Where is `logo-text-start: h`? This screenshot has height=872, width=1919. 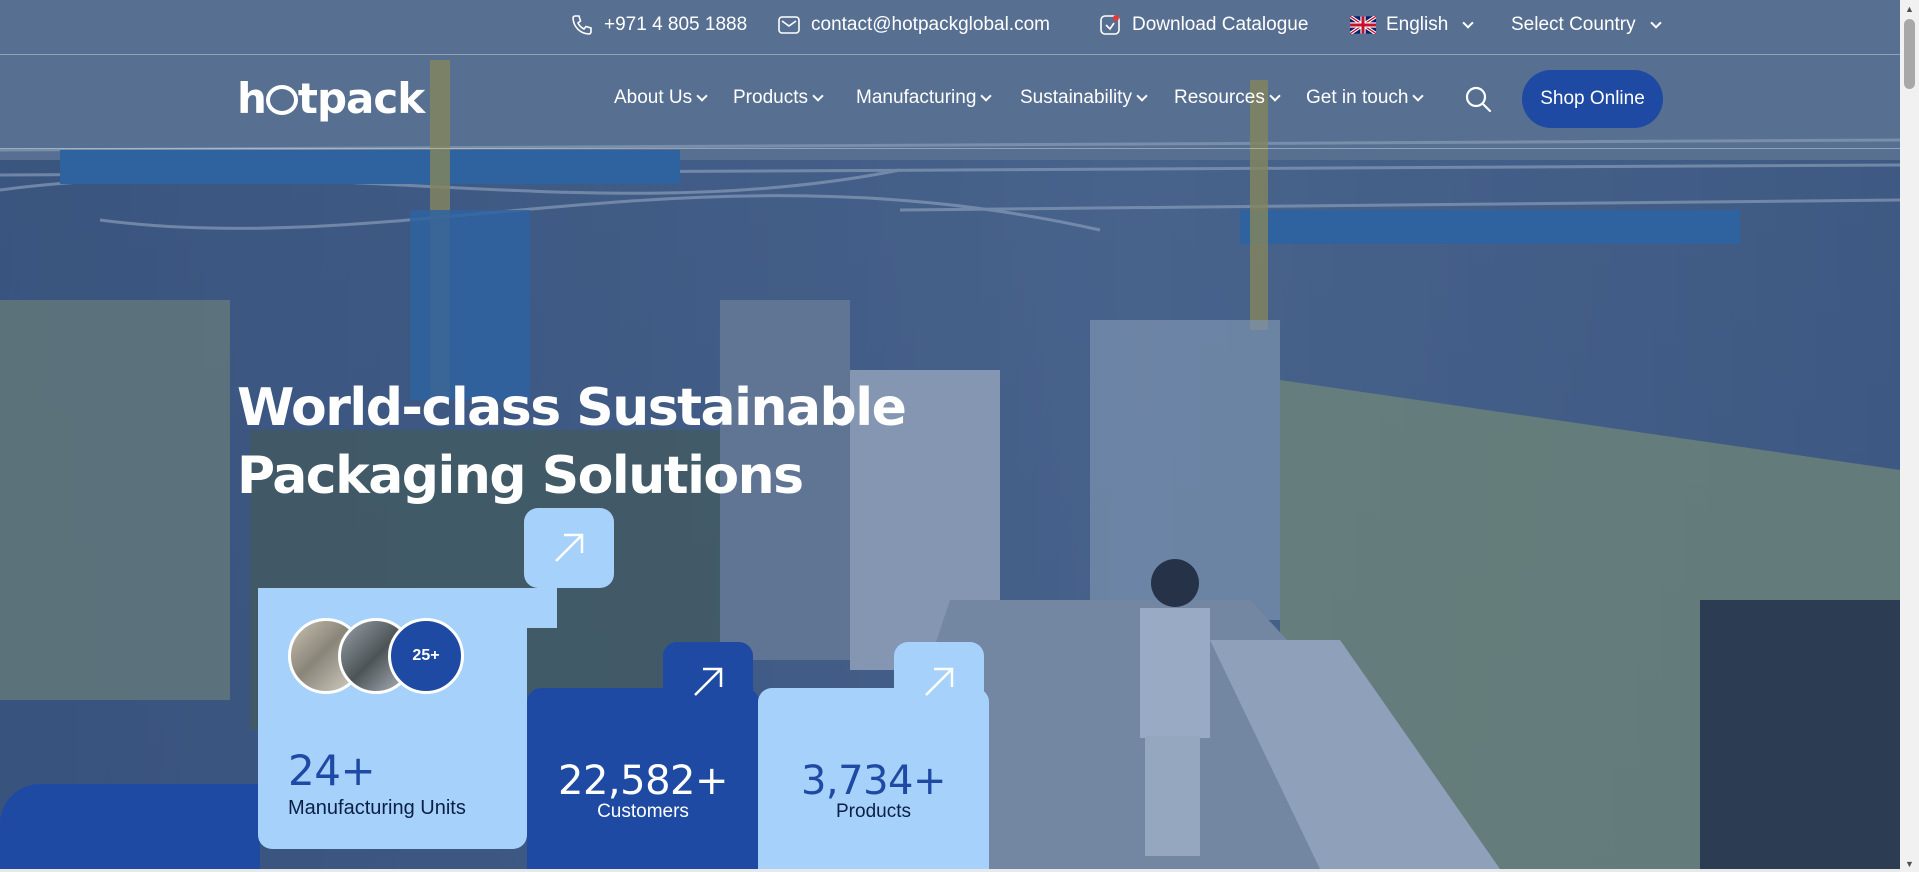 logo-text-start: h is located at coordinates (252, 98).